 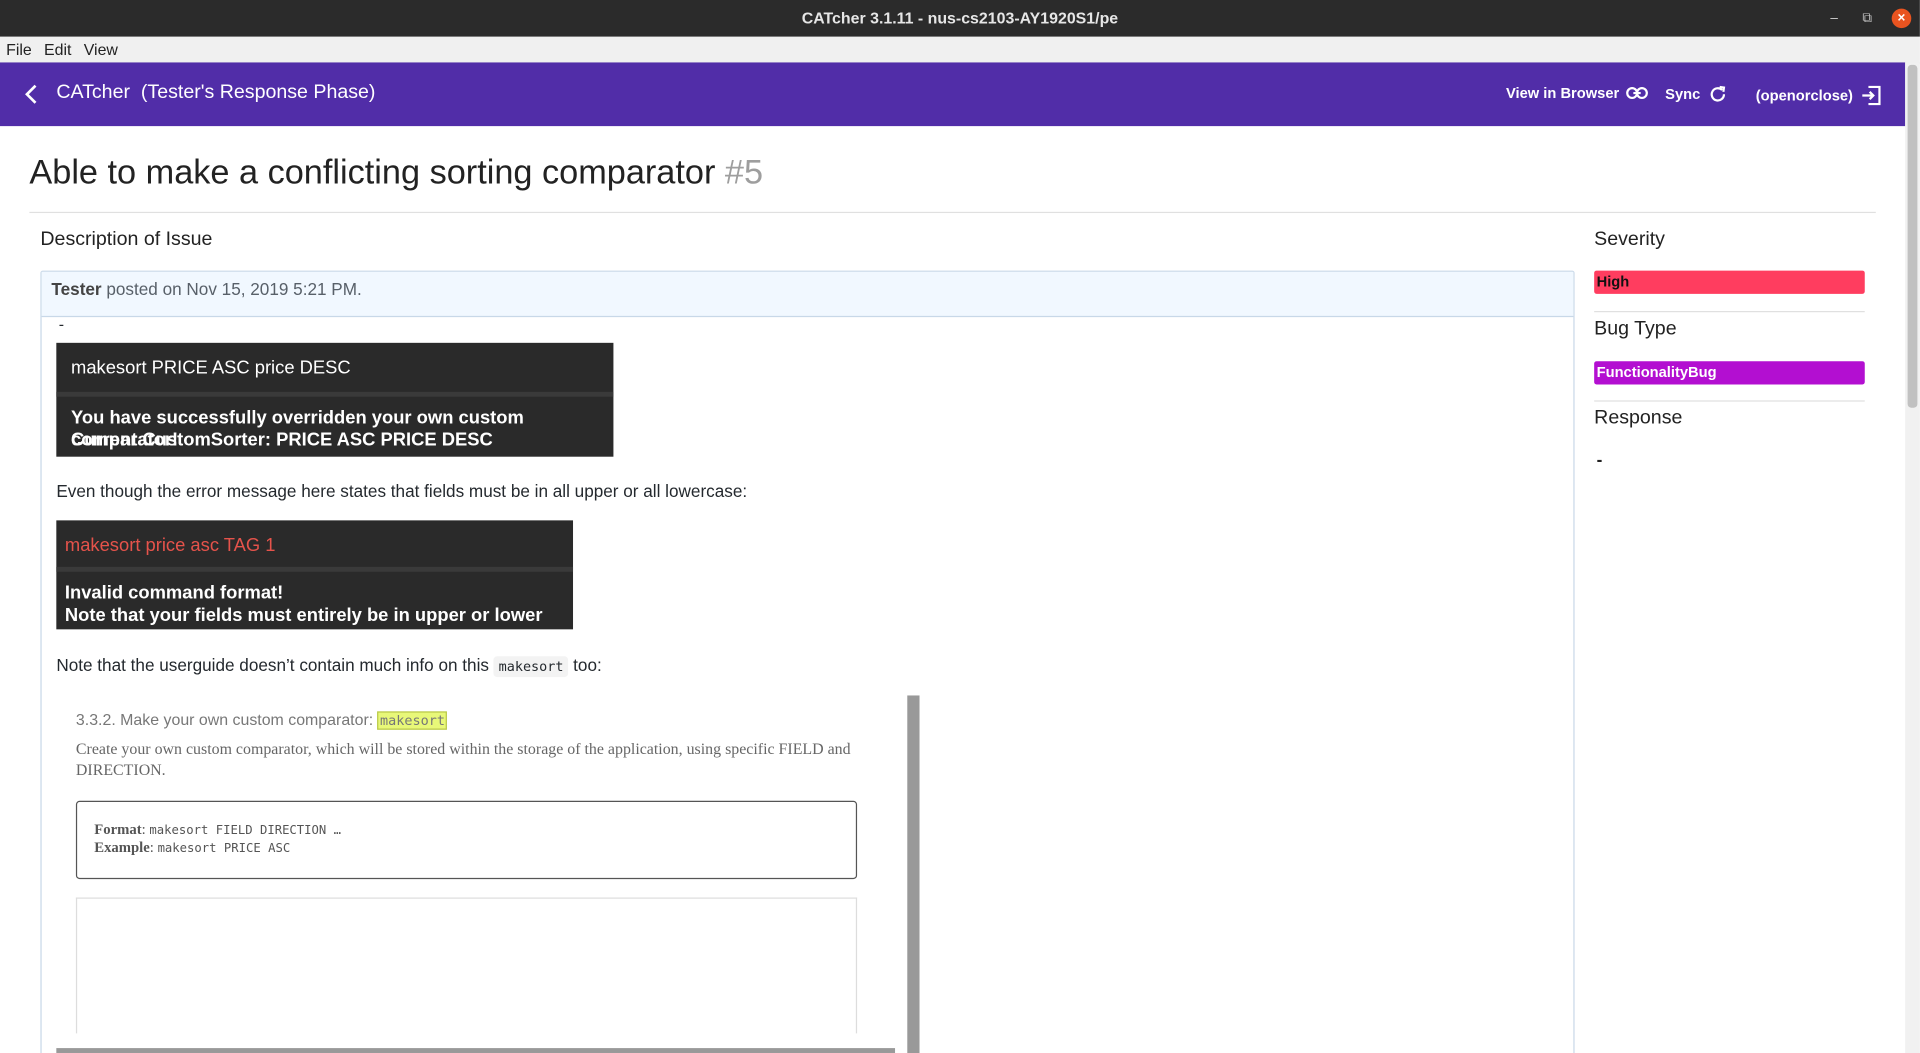 I want to click on comment-dash: -, so click(x=61, y=324).